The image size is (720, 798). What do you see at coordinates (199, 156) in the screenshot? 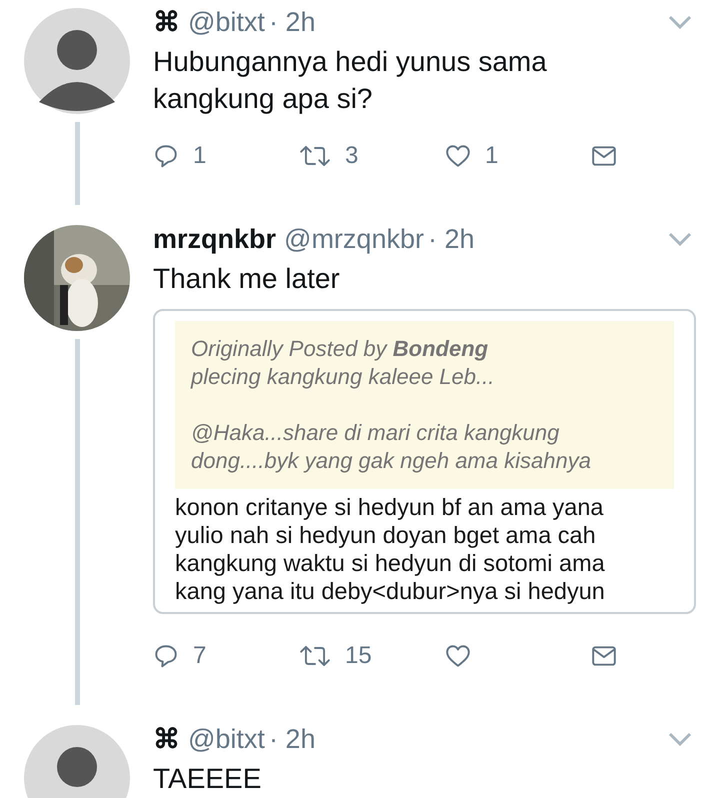
I see `reply-count: 1` at bounding box center [199, 156].